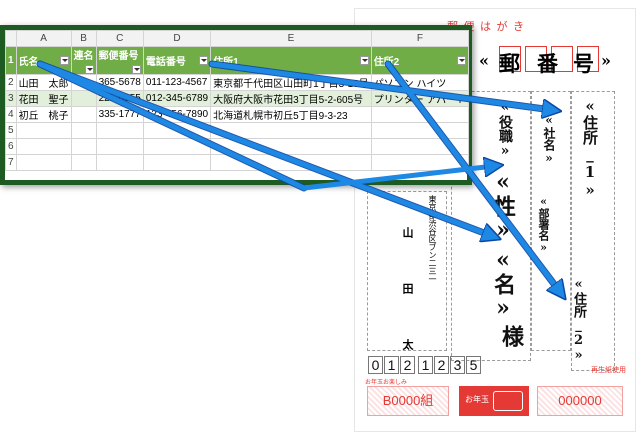 This screenshot has height=435, width=640. I want to click on arrow-address1, so click(380, 85).